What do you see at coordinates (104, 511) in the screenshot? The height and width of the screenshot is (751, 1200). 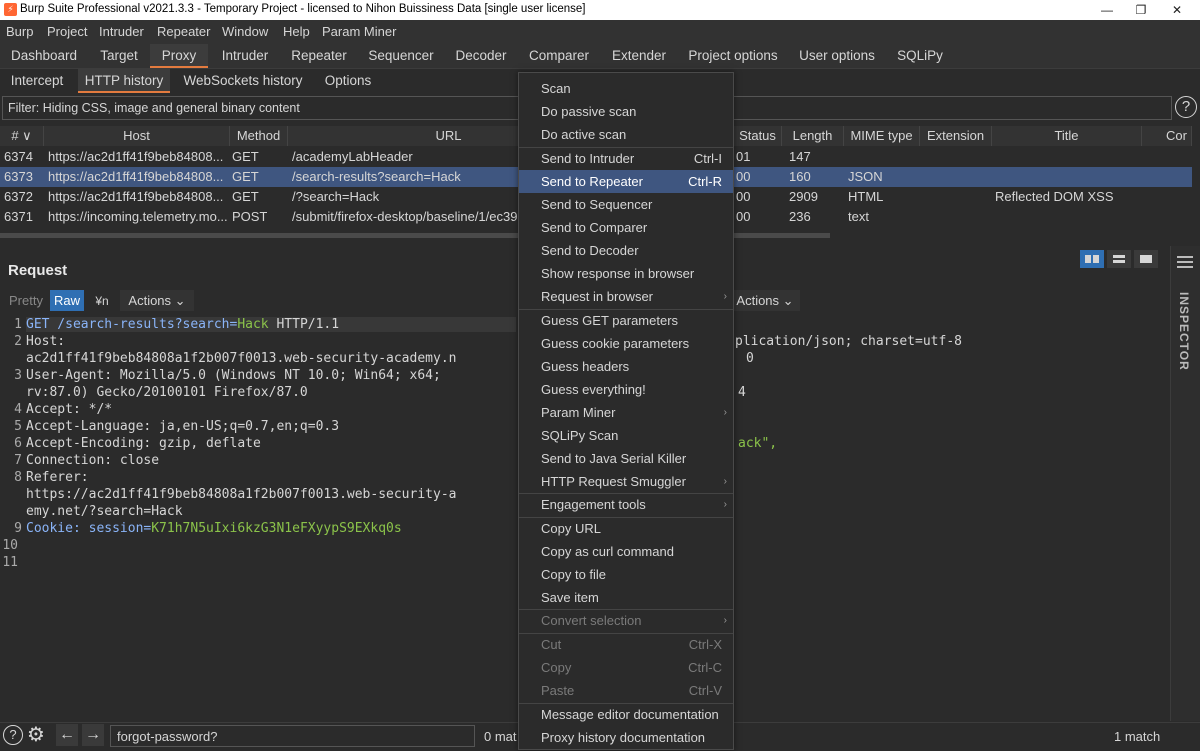 I see `code-line: emy.net/?search=Hack` at bounding box center [104, 511].